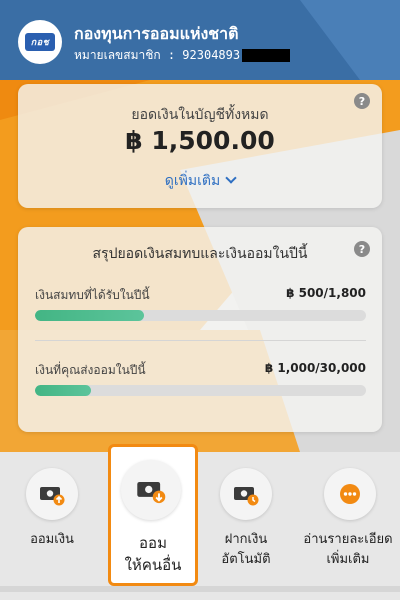  I want to click on savings-value: ฿ 1,000/30,000, so click(315, 368).